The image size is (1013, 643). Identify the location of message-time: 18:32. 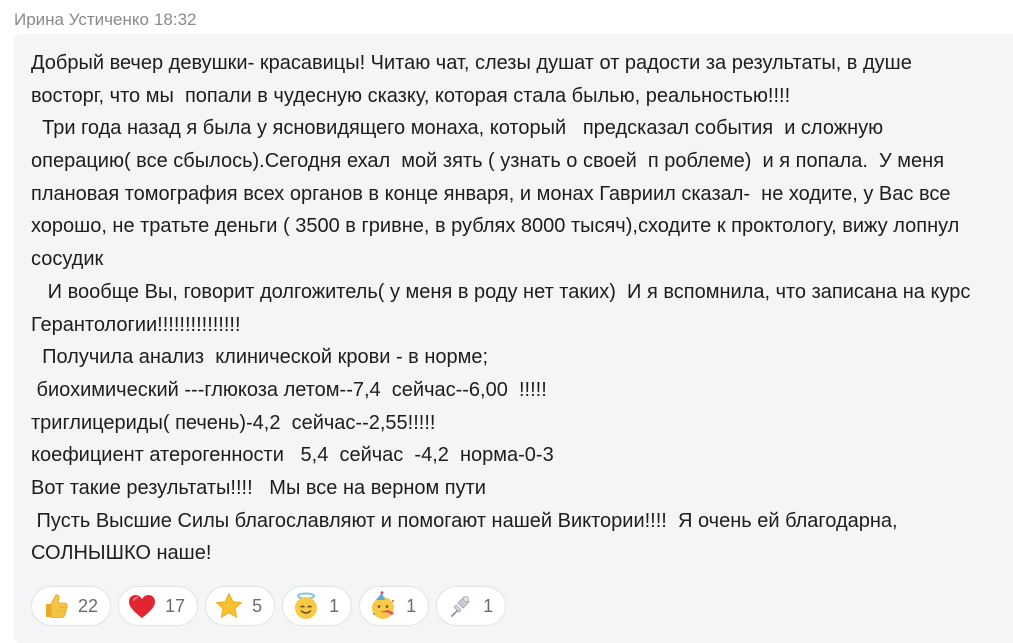
(175, 19).